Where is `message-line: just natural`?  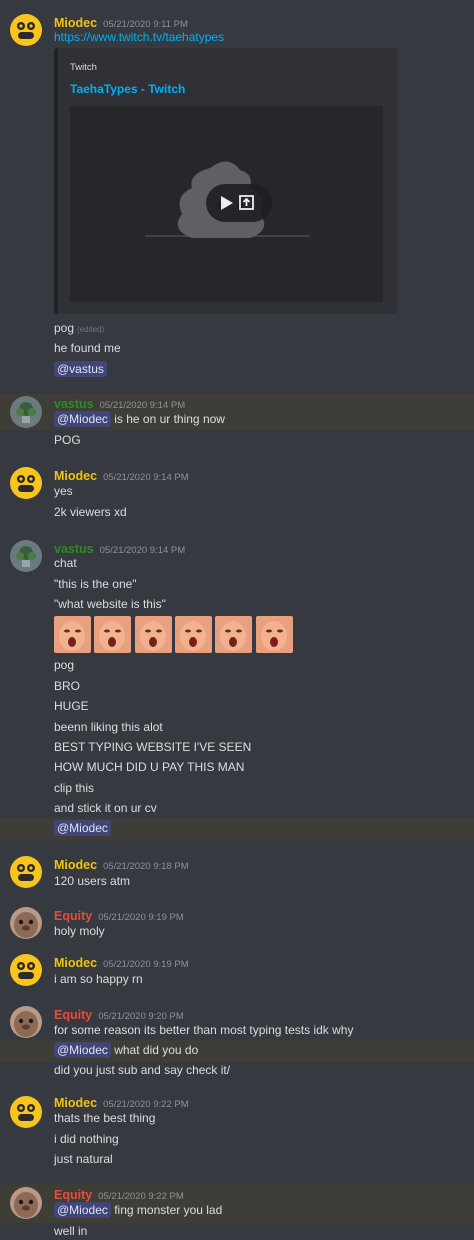 message-line: just natural is located at coordinates (83, 1159).